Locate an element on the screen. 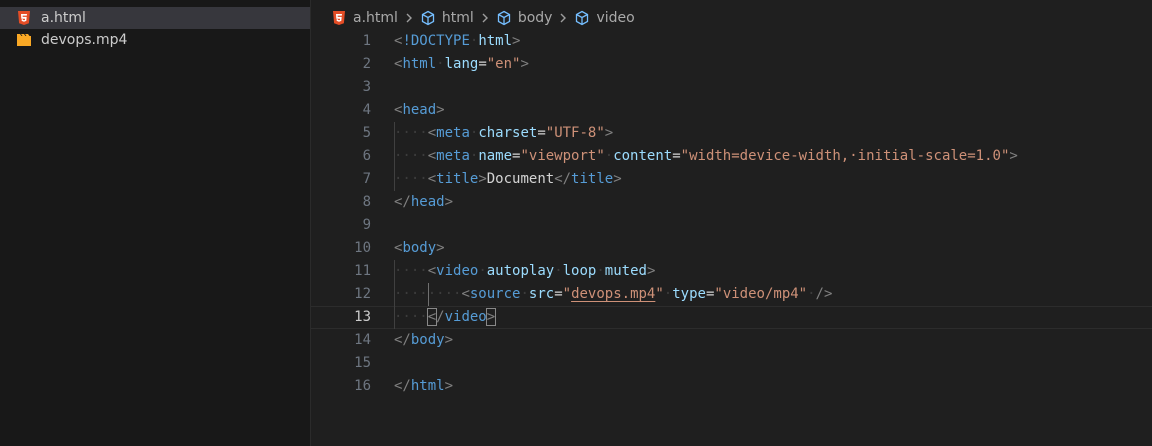  line-number: 3 is located at coordinates (366, 87).